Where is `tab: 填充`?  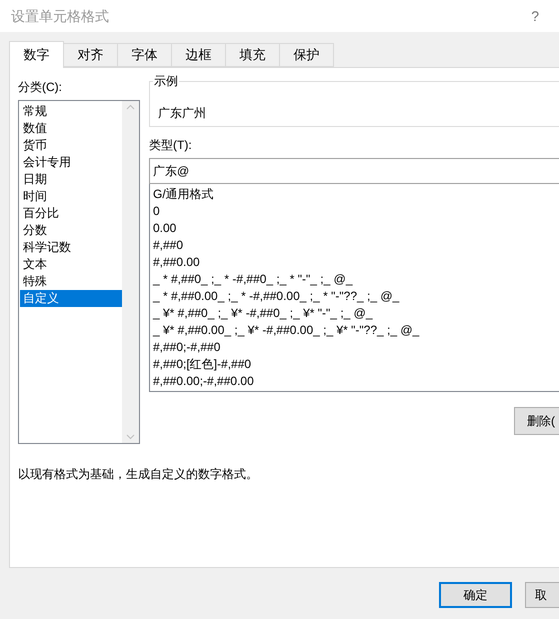
tab: 填充 is located at coordinates (253, 55).